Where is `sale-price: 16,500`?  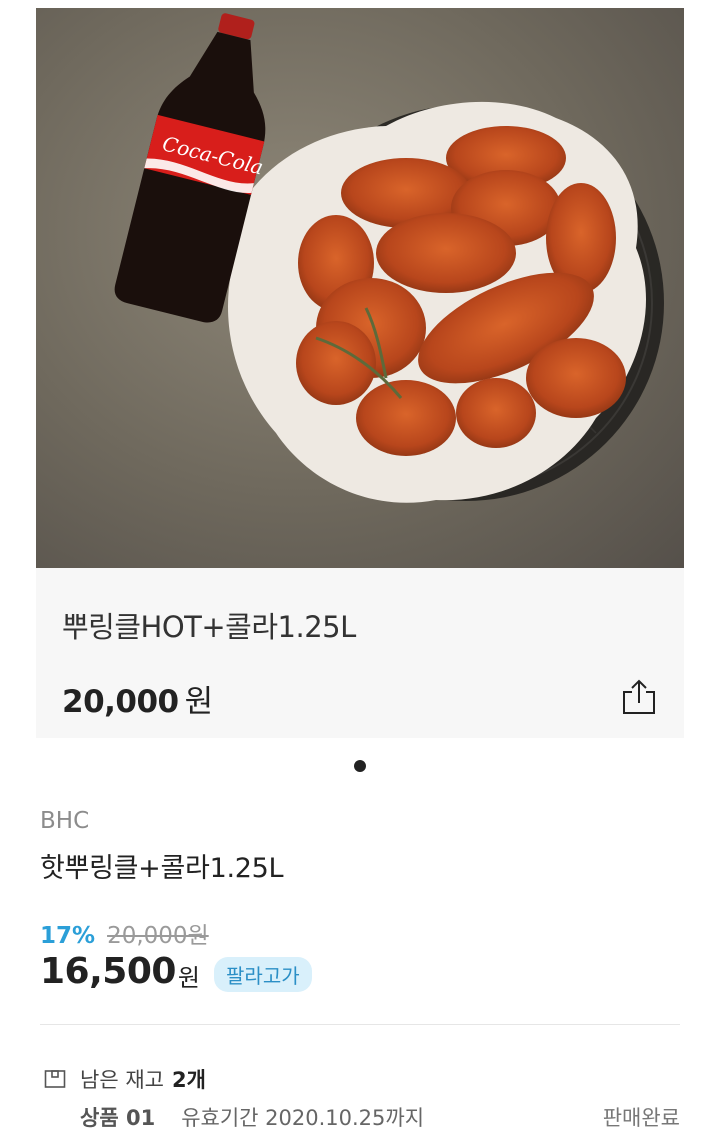
sale-price: 16,500 is located at coordinates (108, 971).